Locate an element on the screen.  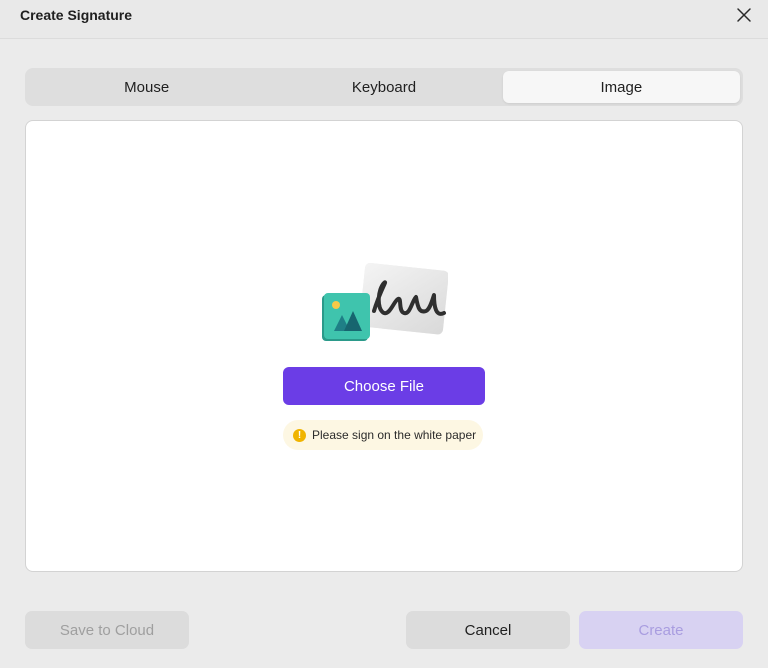
title-bar: Create Signature is located at coordinates (384, 19).